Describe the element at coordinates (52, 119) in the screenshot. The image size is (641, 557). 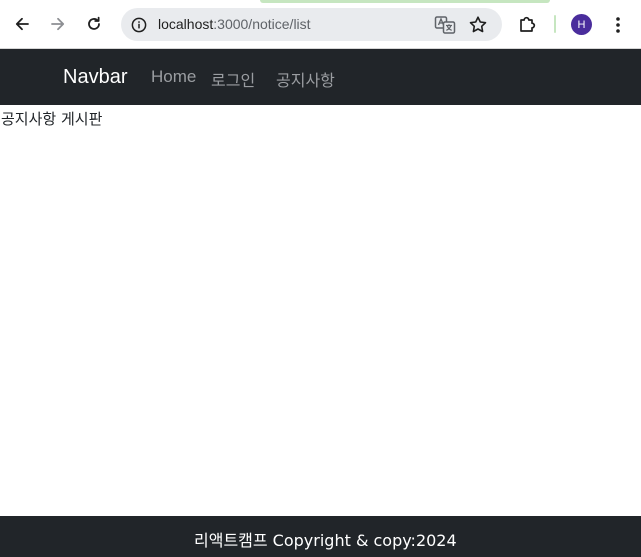
I see `page-title: 공지사항 게시판` at that location.